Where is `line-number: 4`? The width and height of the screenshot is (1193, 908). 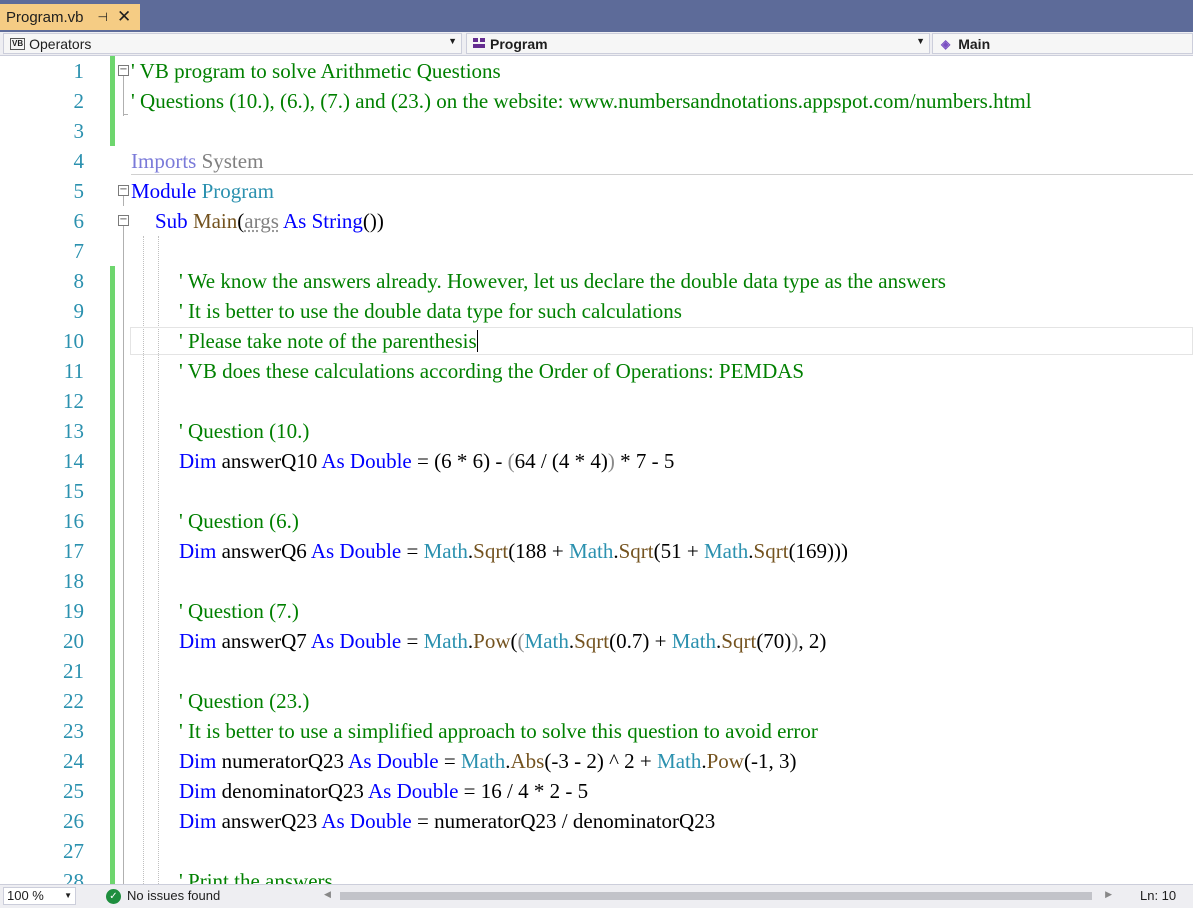 line-number: 4 is located at coordinates (79, 161).